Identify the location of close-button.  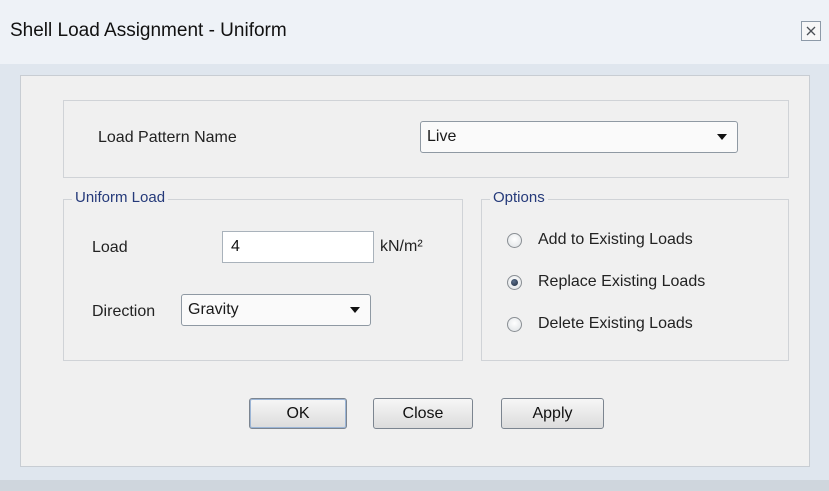
(811, 31).